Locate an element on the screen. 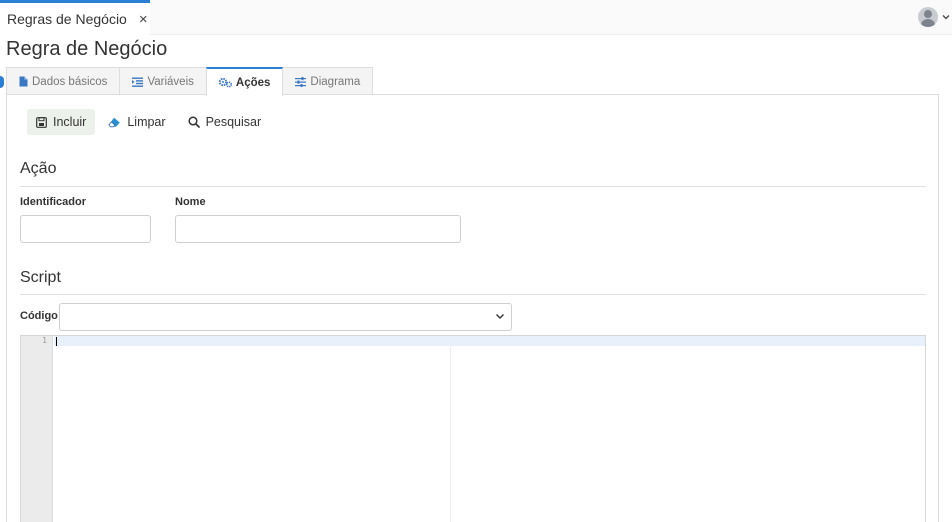 Image resolution: width=952 pixels, height=522 pixels. nome-input is located at coordinates (318, 229).